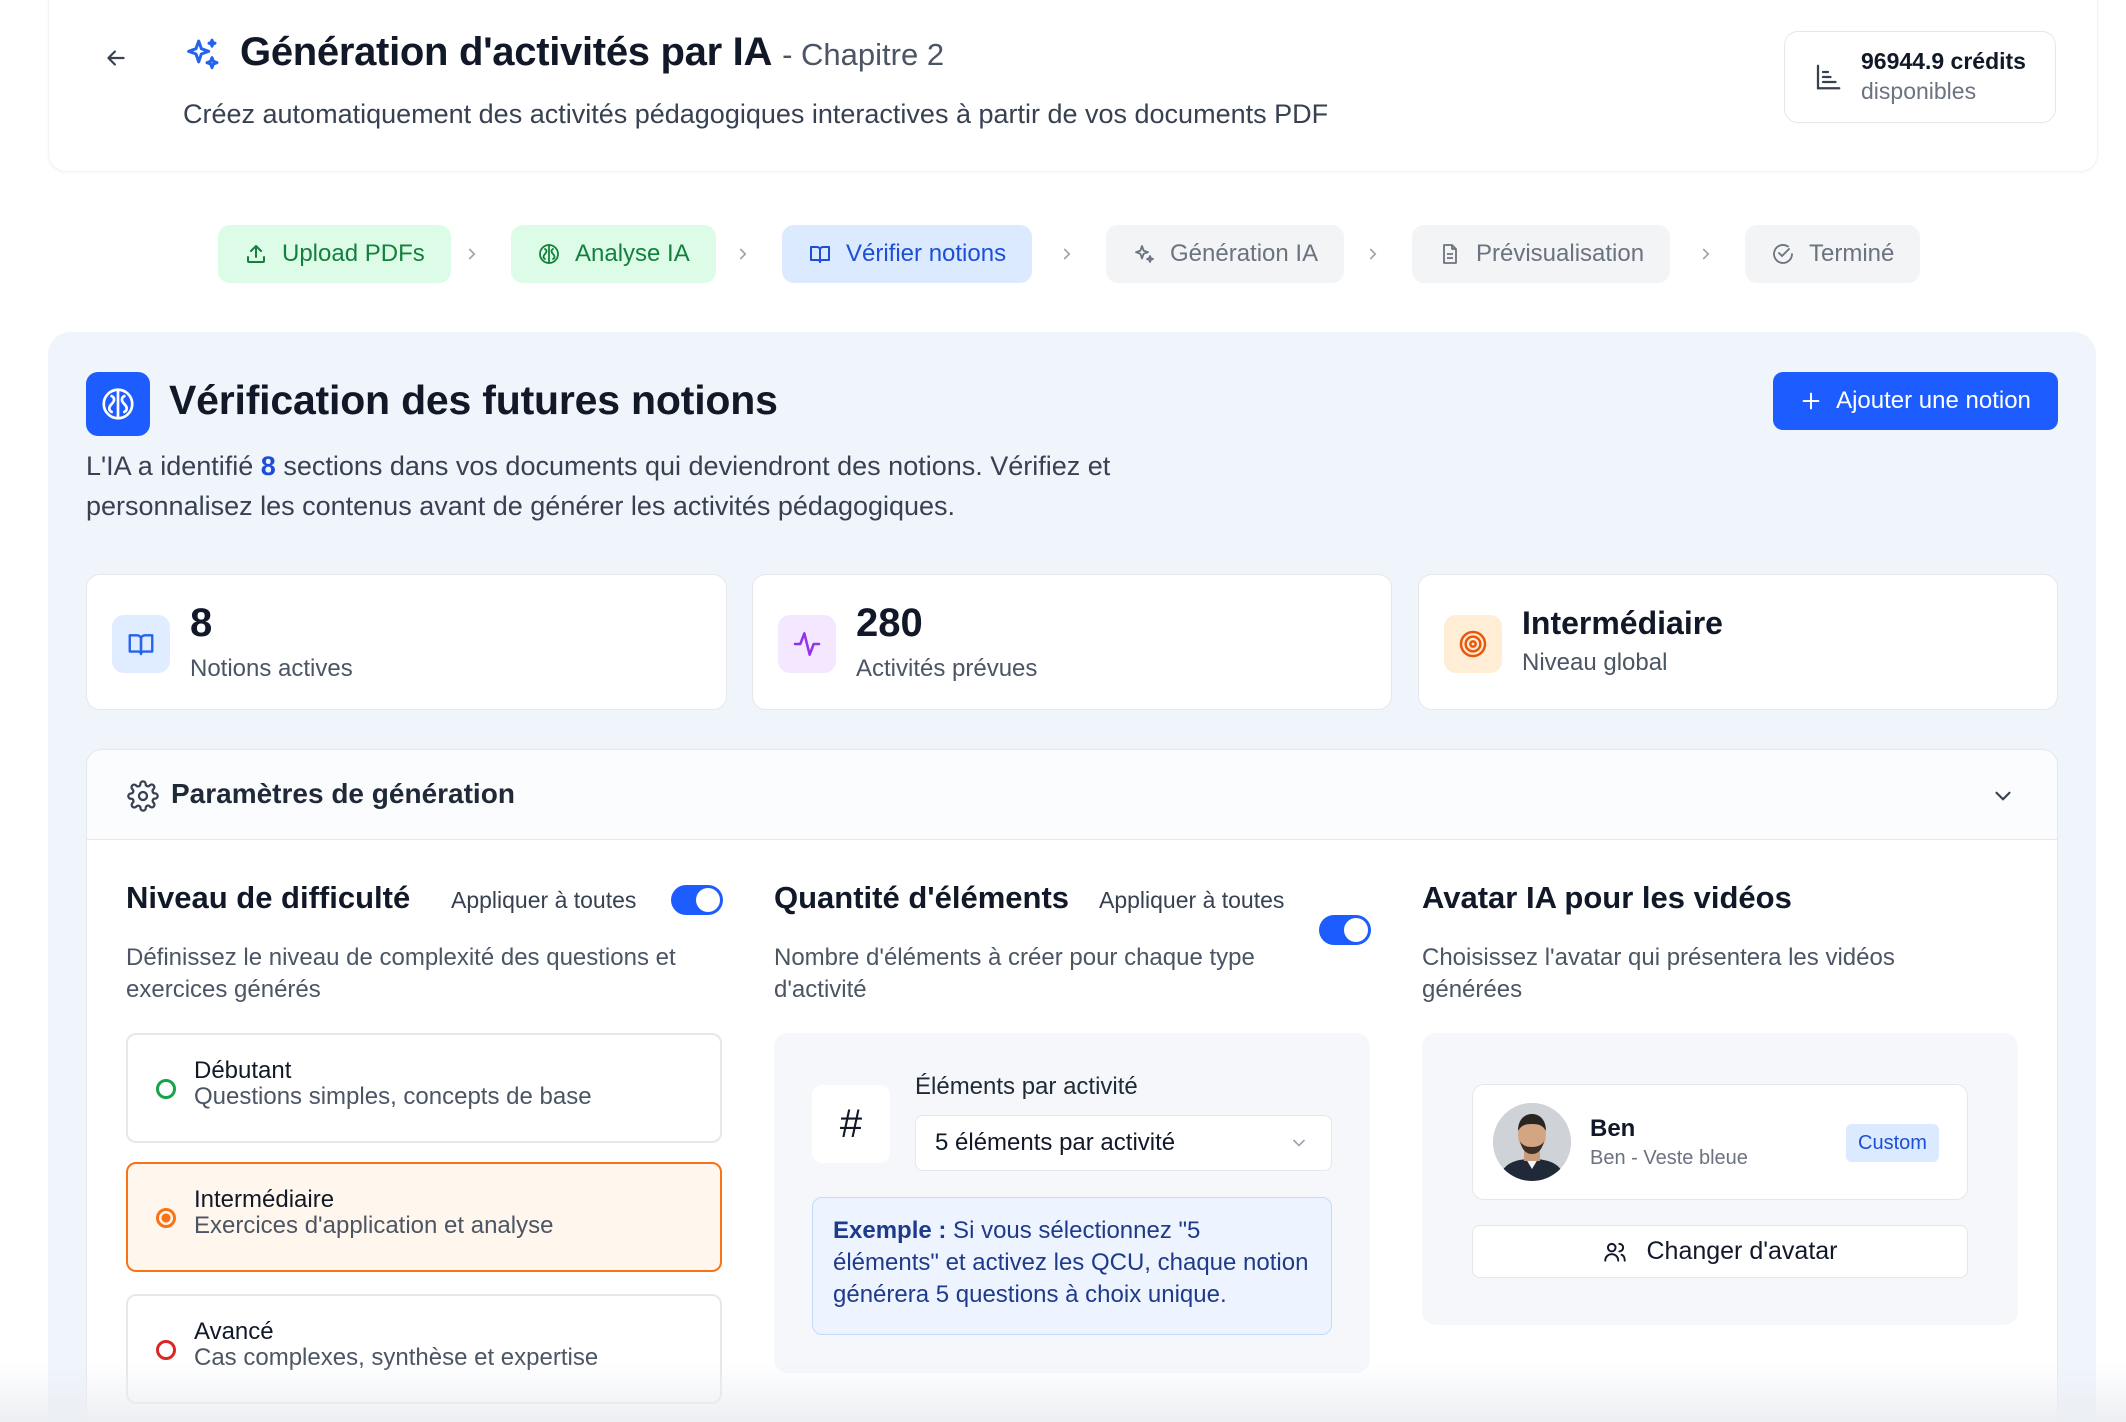  Describe the element at coordinates (166, 1218) in the screenshot. I see `radio-button-selected` at that location.